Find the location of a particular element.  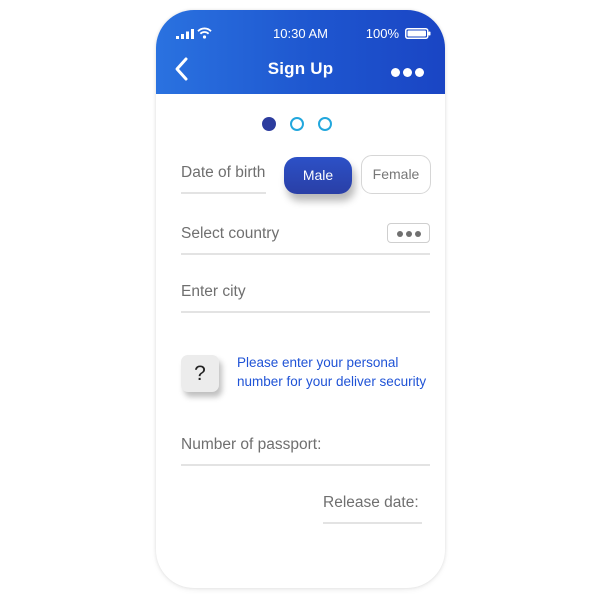

date-of-birth-field: Date of birth is located at coordinates (223, 173).